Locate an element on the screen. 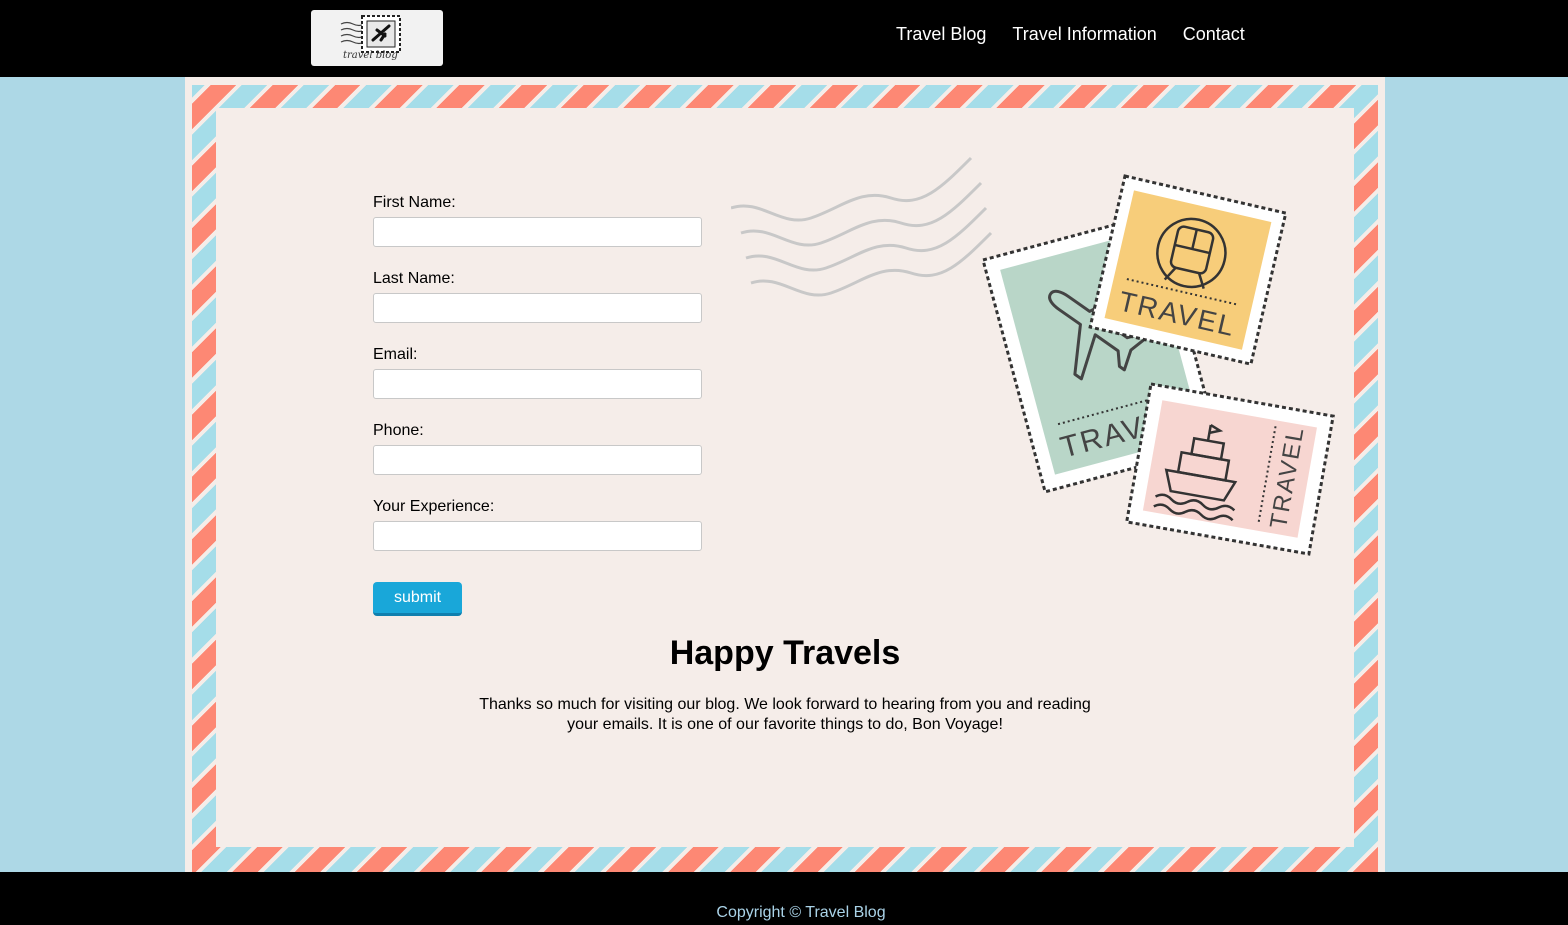 The width and height of the screenshot is (1568, 925). site-footer: Copyright © Travel Blog is located at coordinates (784, 898).